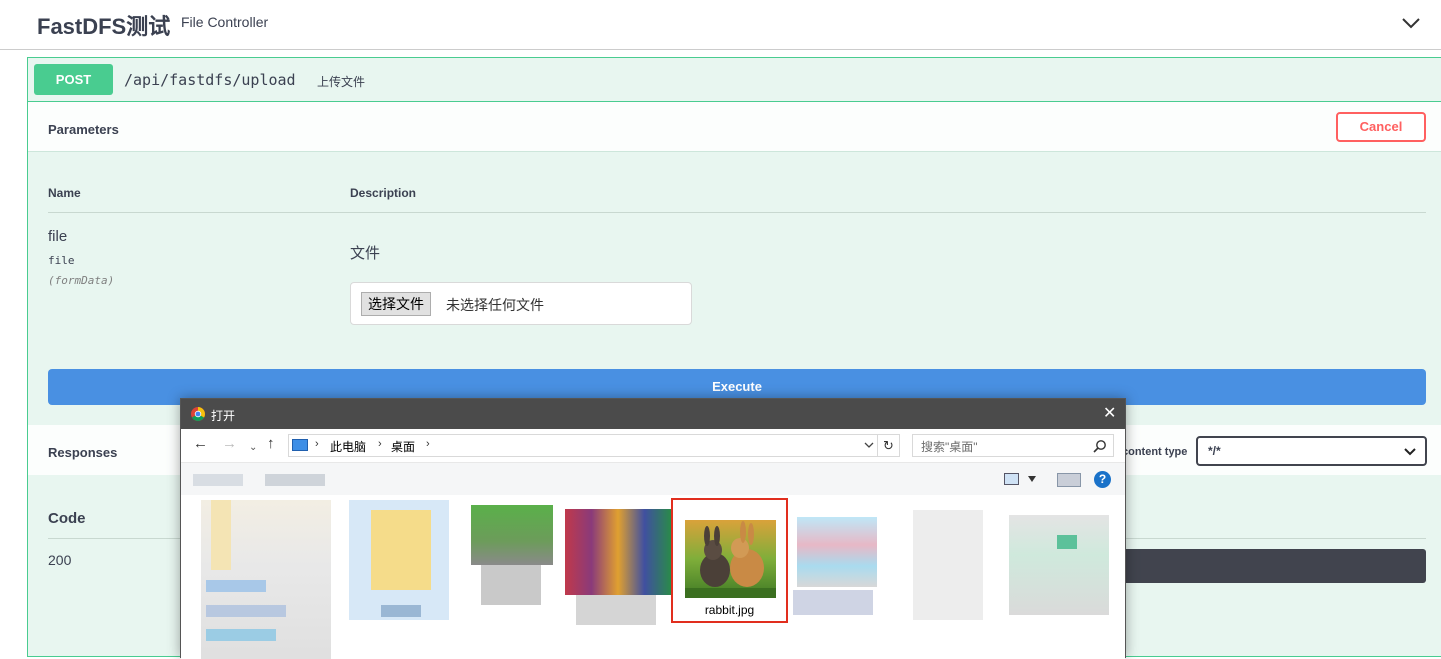 The height and width of the screenshot is (659, 1441). I want to click on address-bar: › 此电脑 › 桌面 ›, so click(583, 445).